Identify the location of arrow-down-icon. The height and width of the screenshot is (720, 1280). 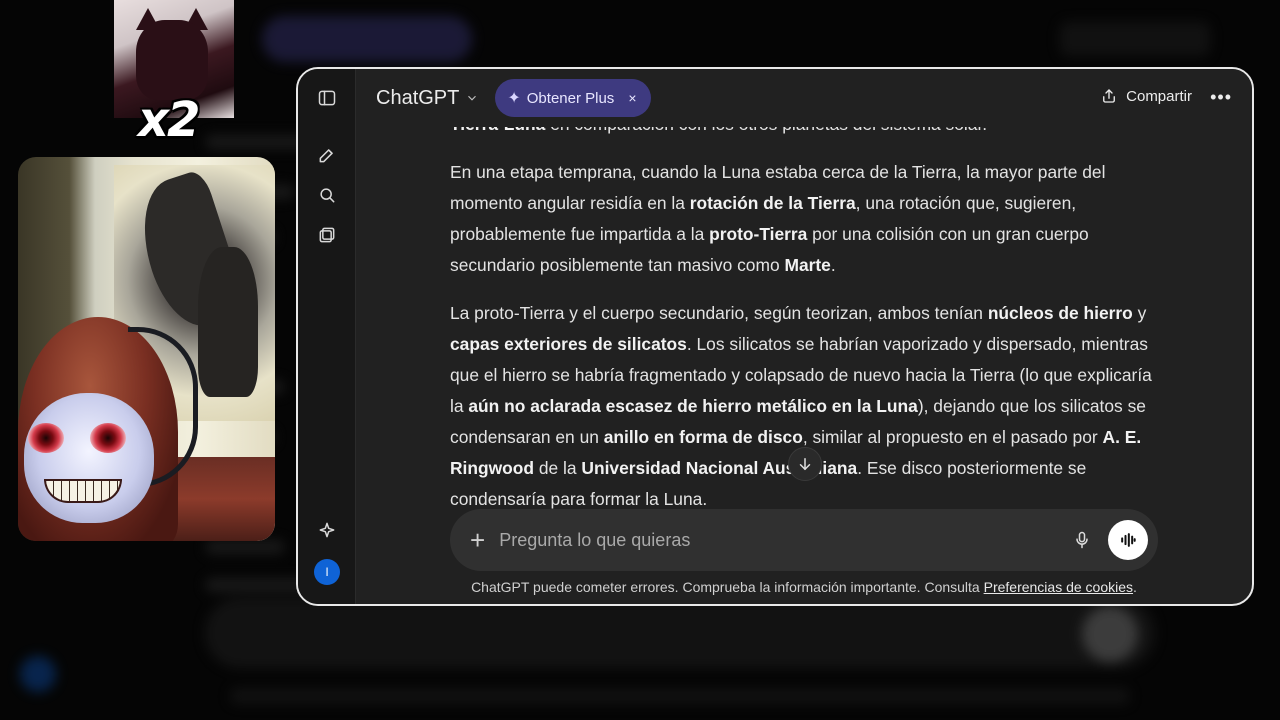
(805, 464).